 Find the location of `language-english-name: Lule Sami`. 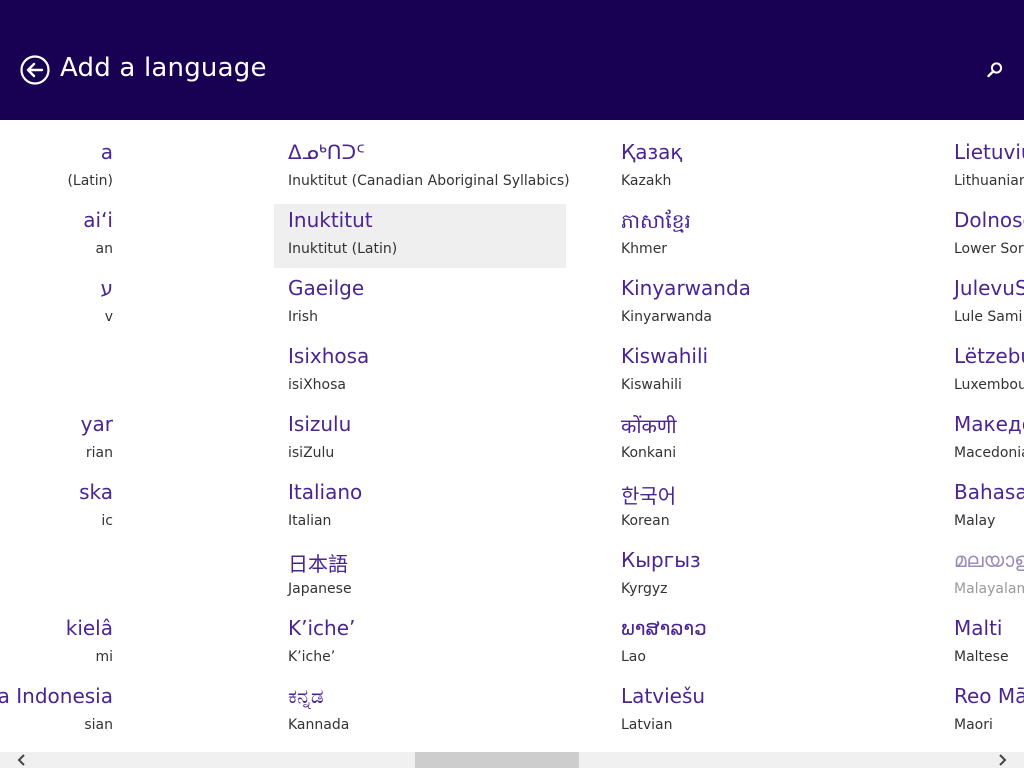

language-english-name: Lule Sami is located at coordinates (988, 317).